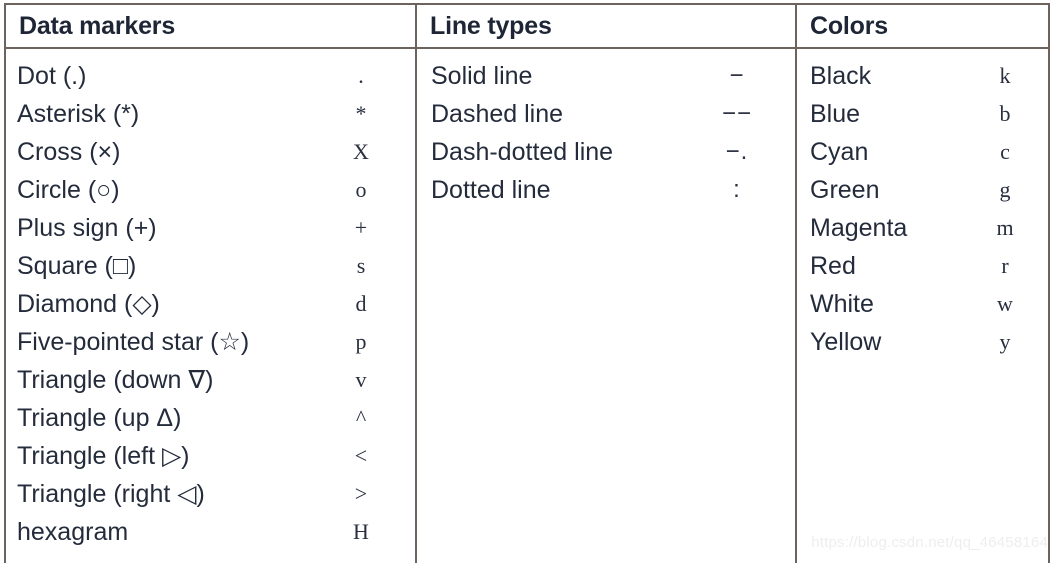 Image resolution: width=1060 pixels, height=563 pixels. Describe the element at coordinates (210, 418) in the screenshot. I see `table-row: Triangle (up Δ) ^` at that location.